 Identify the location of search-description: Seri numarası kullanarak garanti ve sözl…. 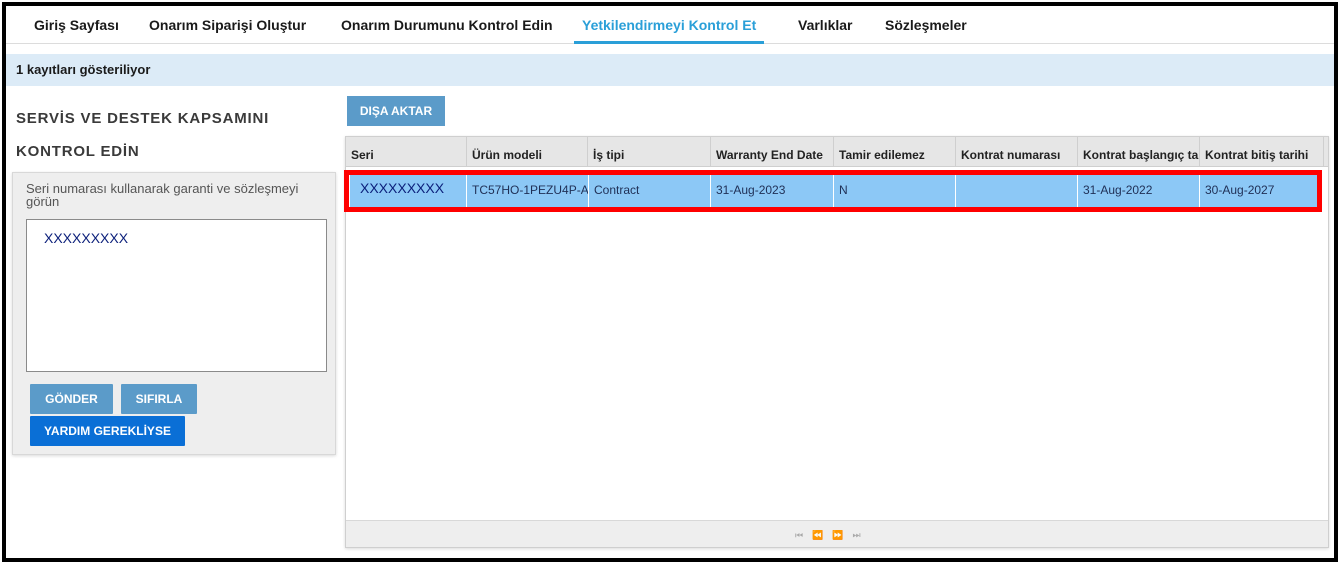
(162, 195).